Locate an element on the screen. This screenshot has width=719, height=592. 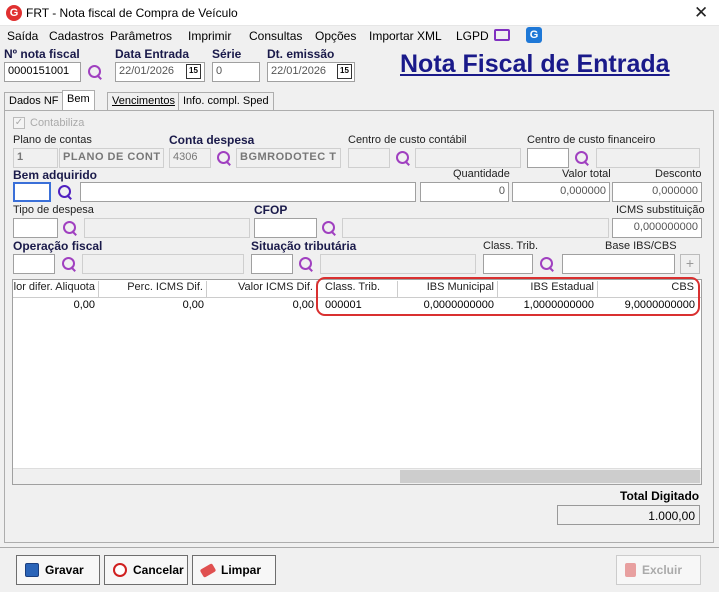
conta-despesa-name: BGMRODOTEC T is located at coordinates (288, 158).